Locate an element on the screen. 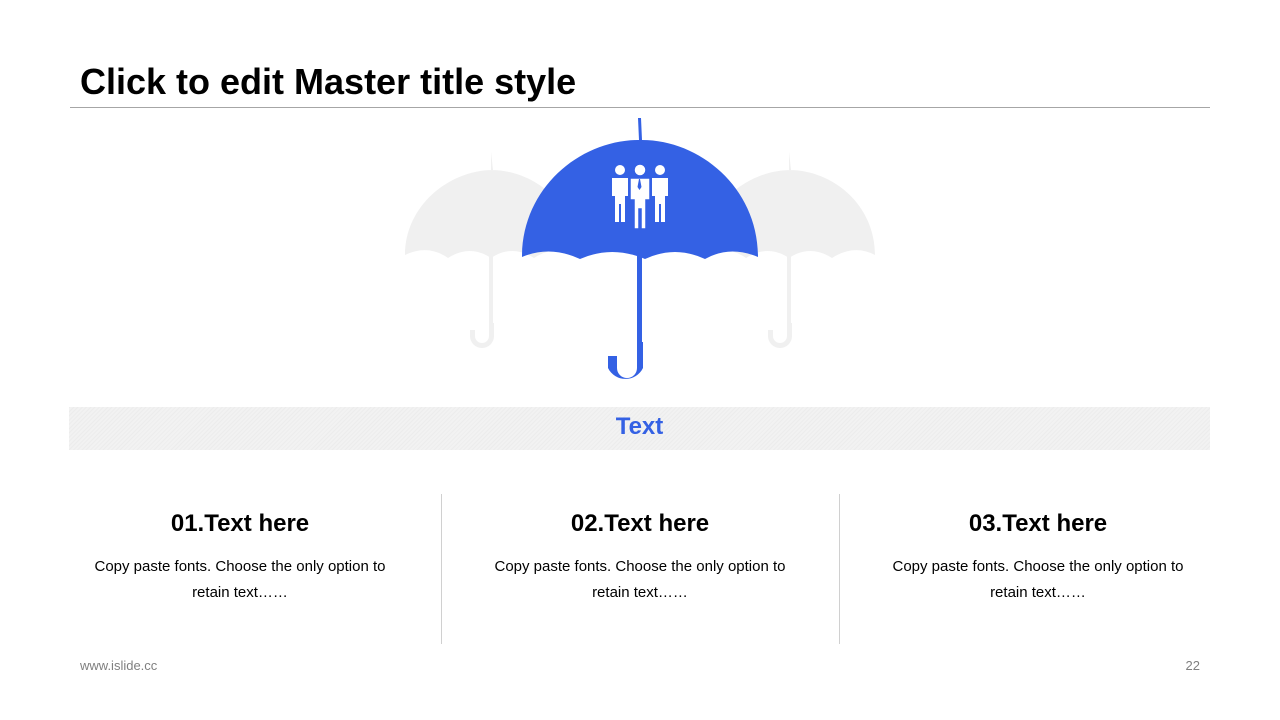 The width and height of the screenshot is (1280, 720). column-heading: 03.Text here is located at coordinates (1038, 523).